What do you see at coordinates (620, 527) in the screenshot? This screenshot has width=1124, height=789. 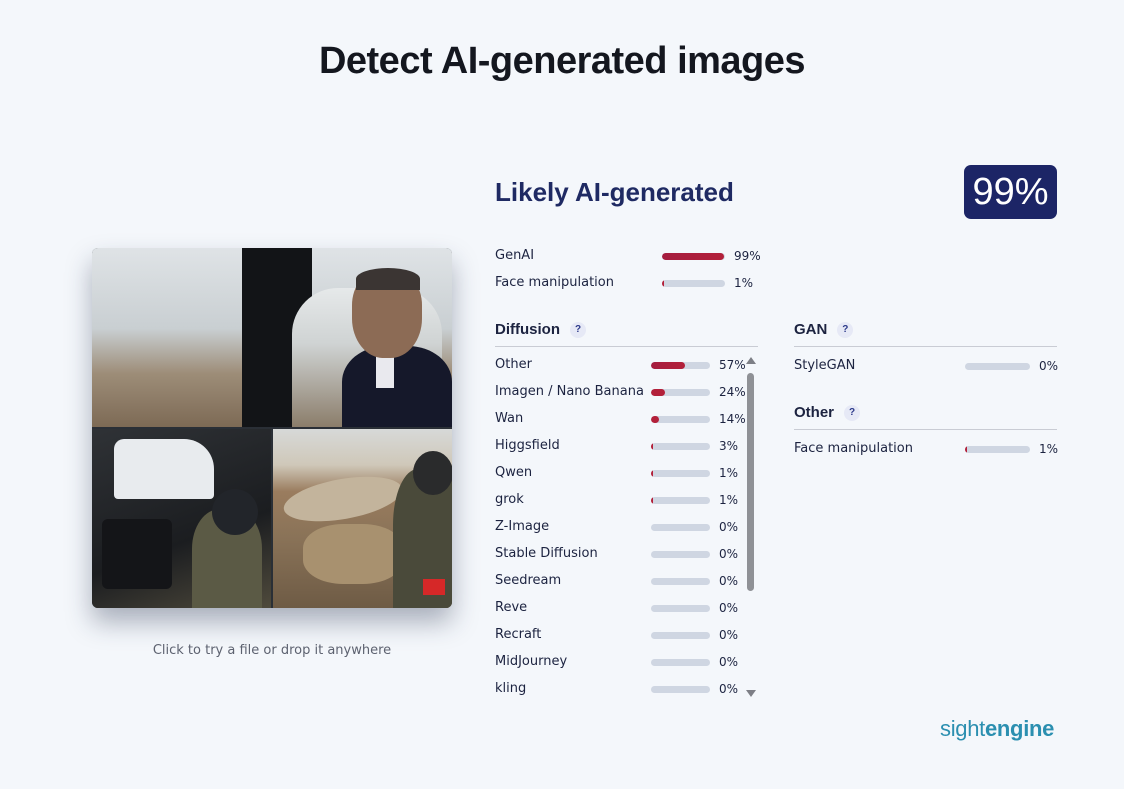 I see `score-row: Z-Image 0%` at bounding box center [620, 527].